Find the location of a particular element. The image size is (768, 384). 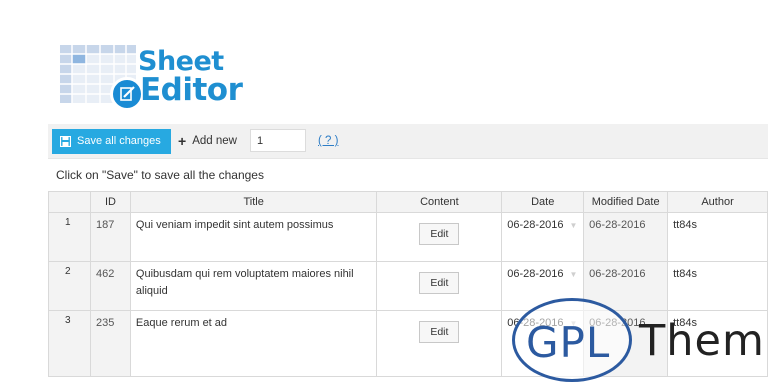

add-new-label: Add new is located at coordinates (214, 141).